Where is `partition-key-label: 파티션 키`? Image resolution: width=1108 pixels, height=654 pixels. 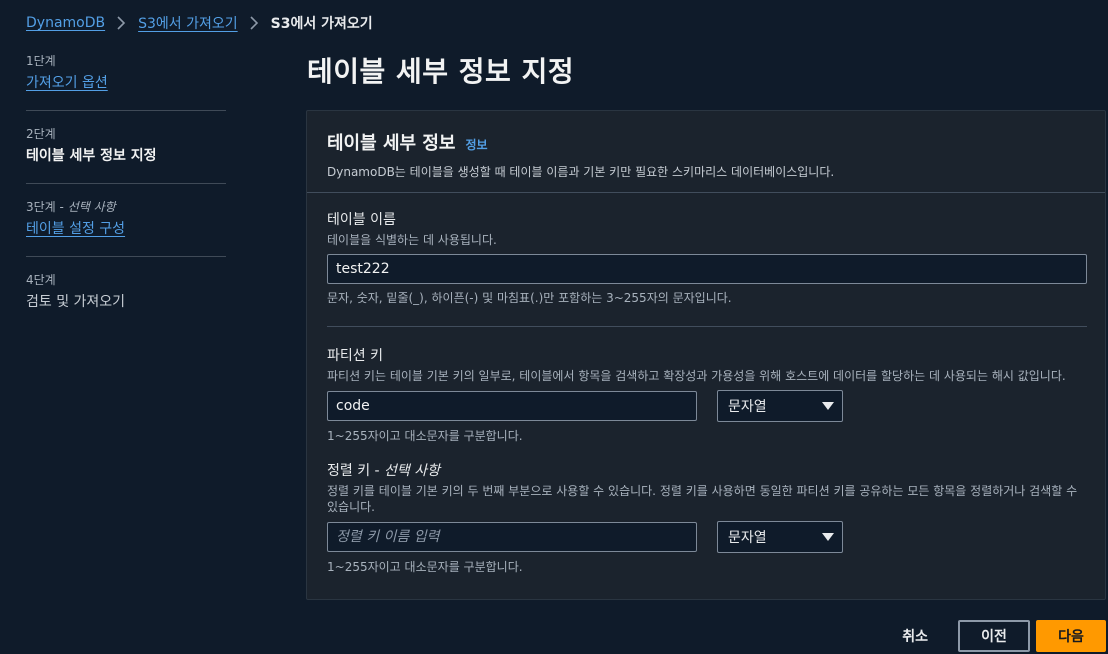
partition-key-label: 파티션 키 is located at coordinates (355, 356).